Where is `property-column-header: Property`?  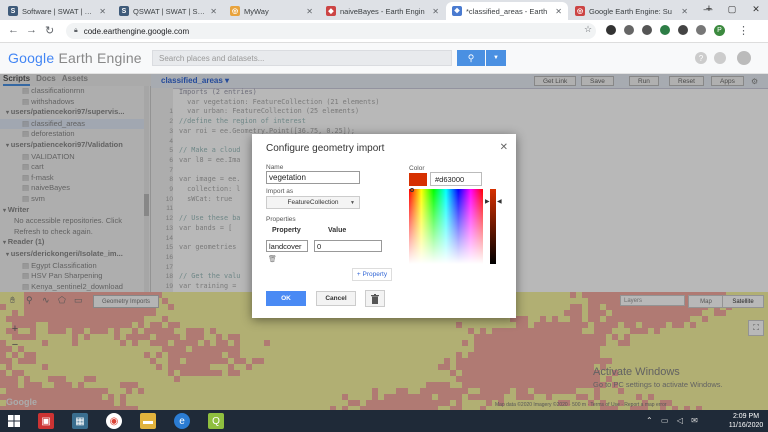
property-column-header: Property is located at coordinates (286, 230).